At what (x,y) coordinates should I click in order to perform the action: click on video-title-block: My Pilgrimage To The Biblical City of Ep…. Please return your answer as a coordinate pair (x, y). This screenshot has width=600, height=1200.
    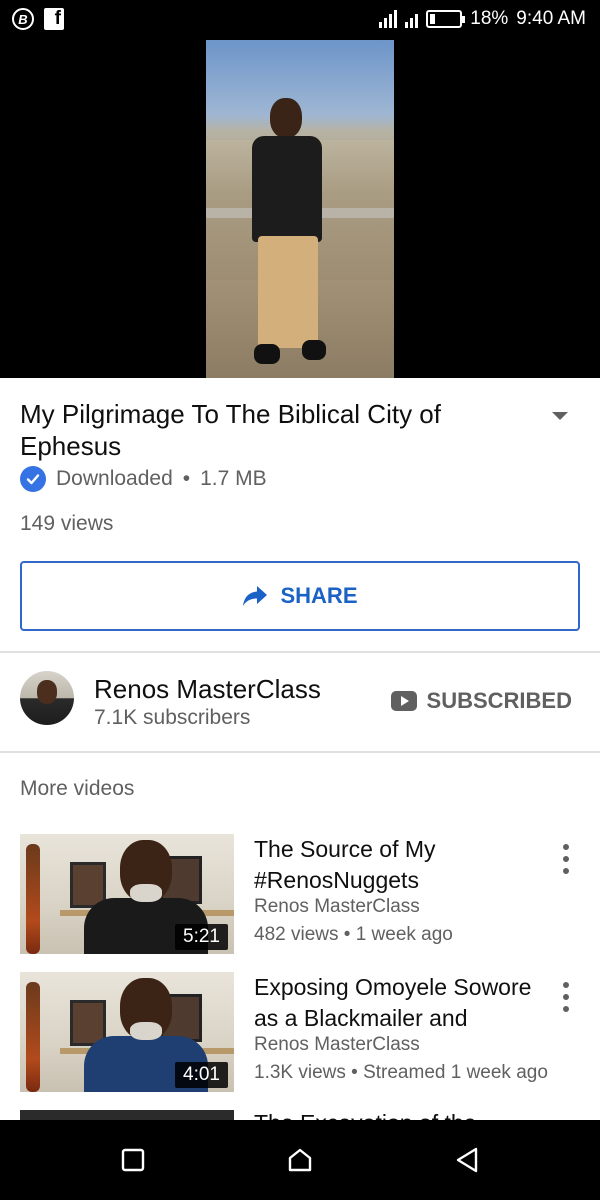
    Looking at the image, I should click on (270, 430).